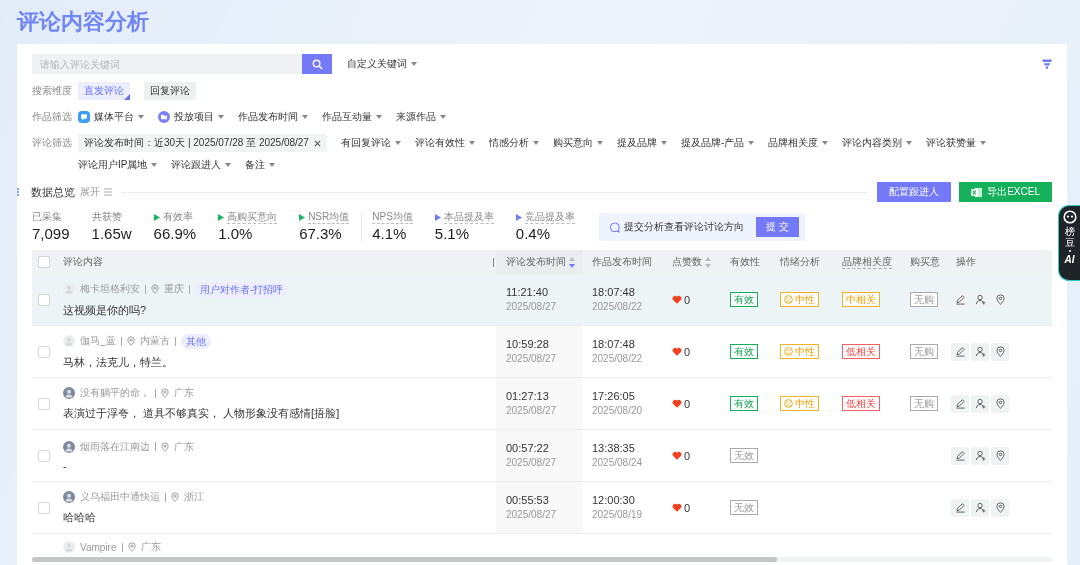 The width and height of the screenshot is (1080, 565). Describe the element at coordinates (84, 117) in the screenshot. I see `chat-bubble-icon` at that location.